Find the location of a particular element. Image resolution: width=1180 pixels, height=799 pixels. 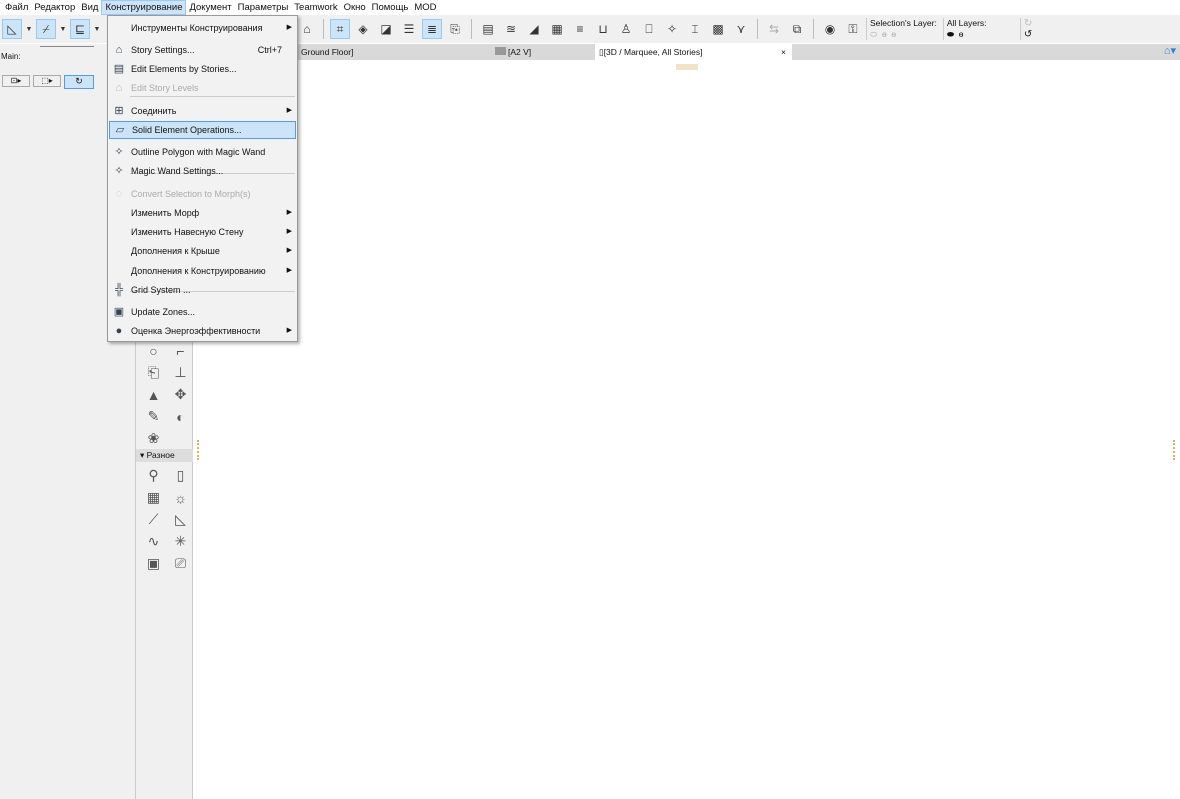

menu-7: Окно is located at coordinates (355, 7).